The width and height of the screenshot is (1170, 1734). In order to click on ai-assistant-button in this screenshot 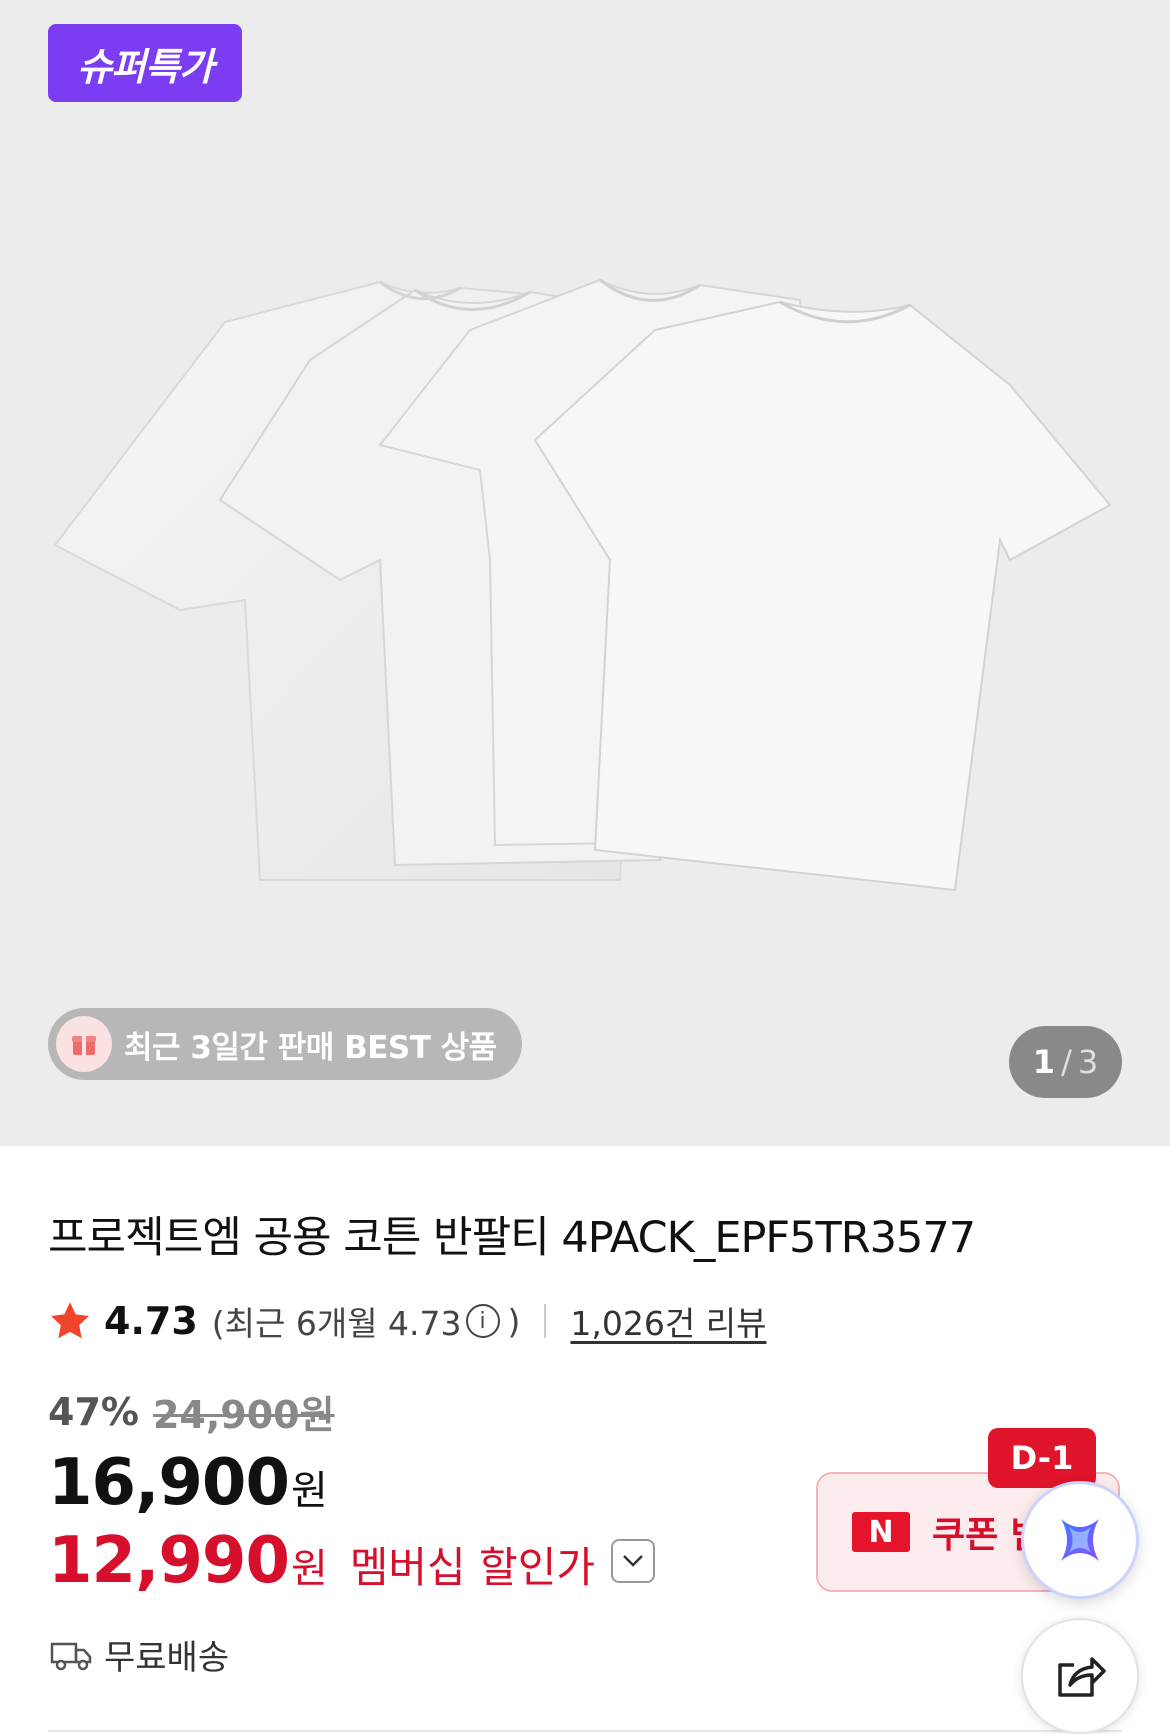, I will do `click(1080, 1540)`.